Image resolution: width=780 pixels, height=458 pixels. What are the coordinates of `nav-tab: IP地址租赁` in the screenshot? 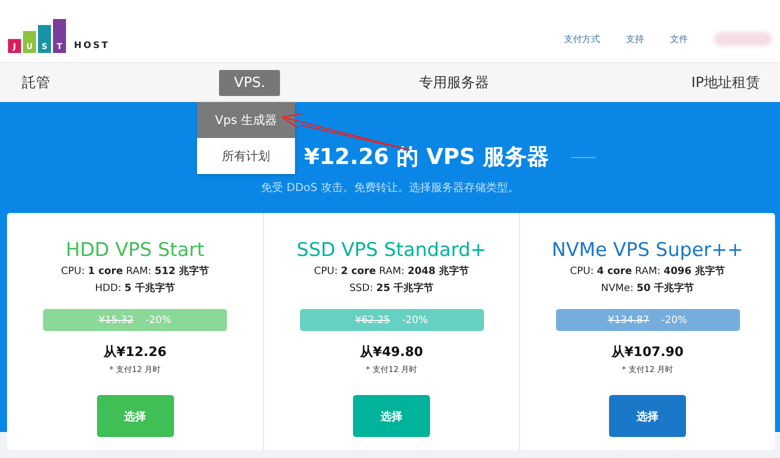 It's located at (725, 83).